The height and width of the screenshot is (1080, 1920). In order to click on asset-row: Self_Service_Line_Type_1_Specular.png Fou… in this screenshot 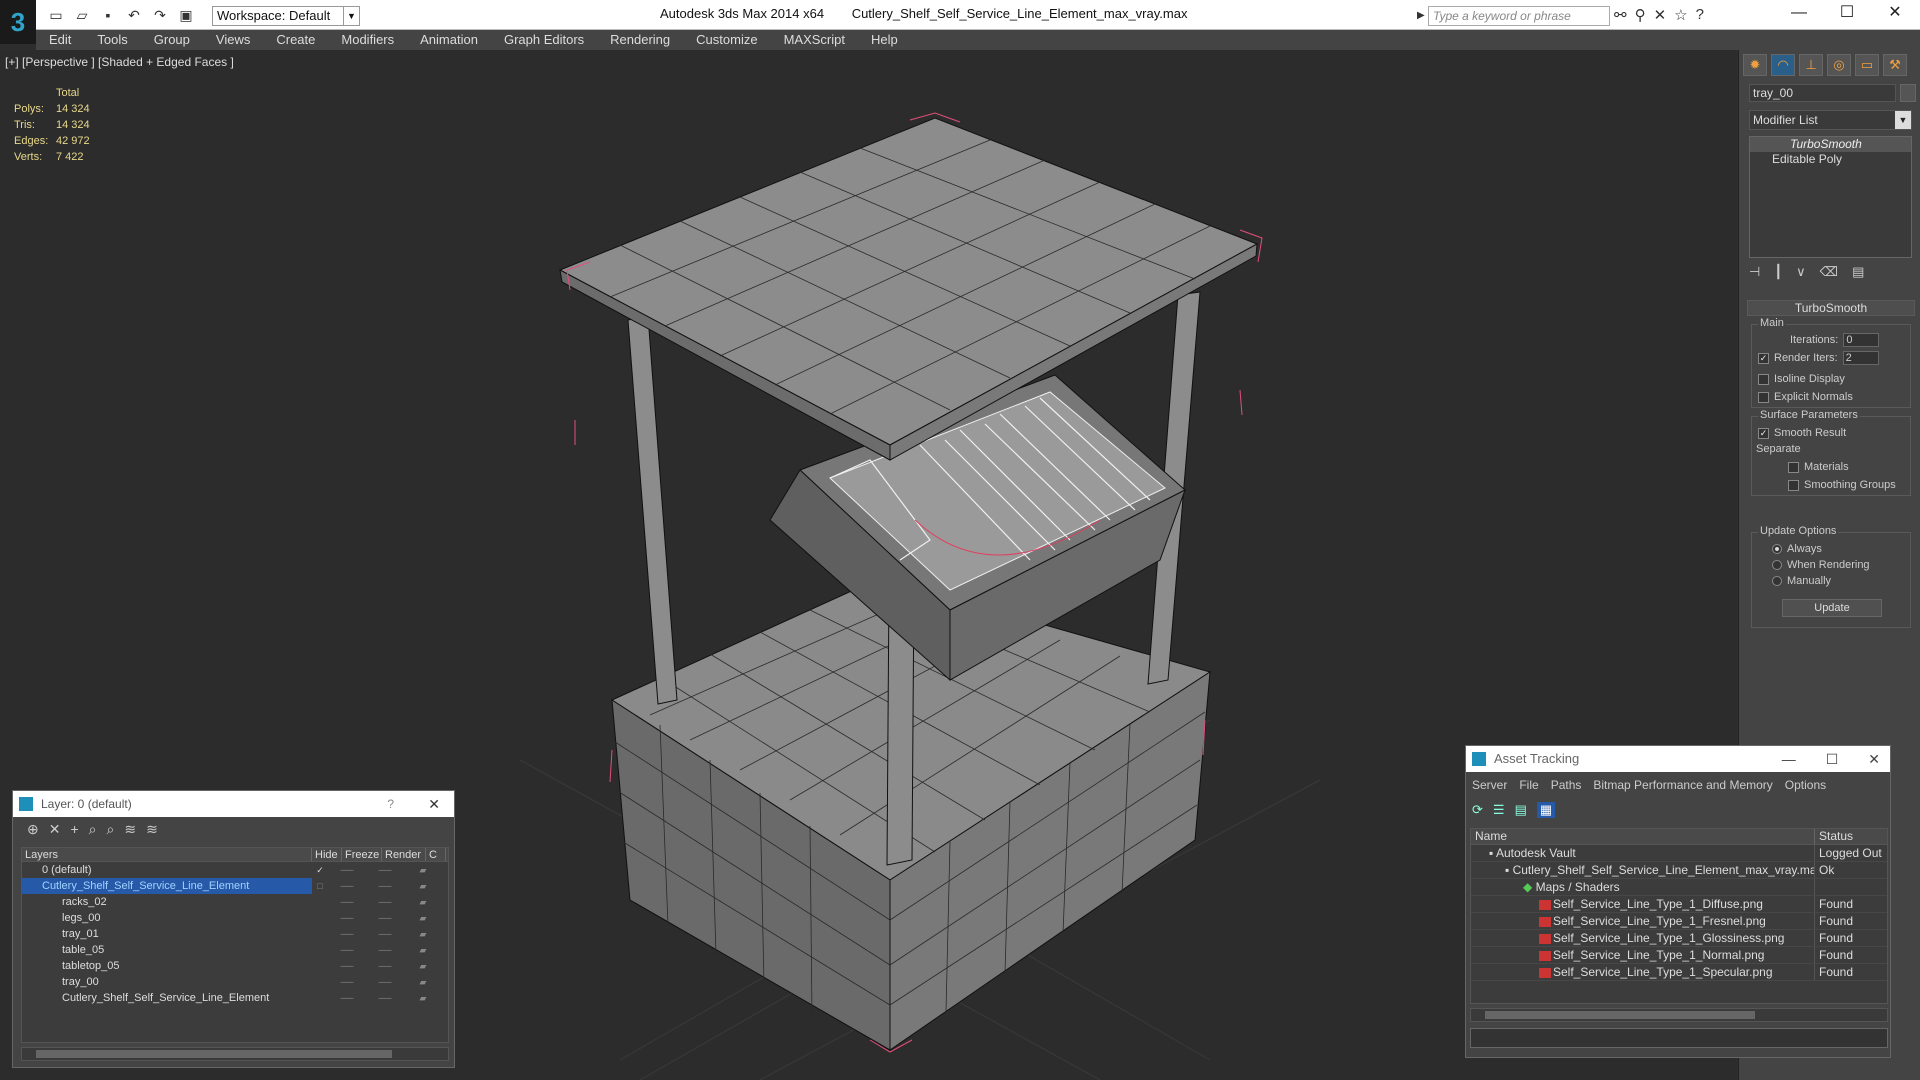, I will do `click(1679, 972)`.